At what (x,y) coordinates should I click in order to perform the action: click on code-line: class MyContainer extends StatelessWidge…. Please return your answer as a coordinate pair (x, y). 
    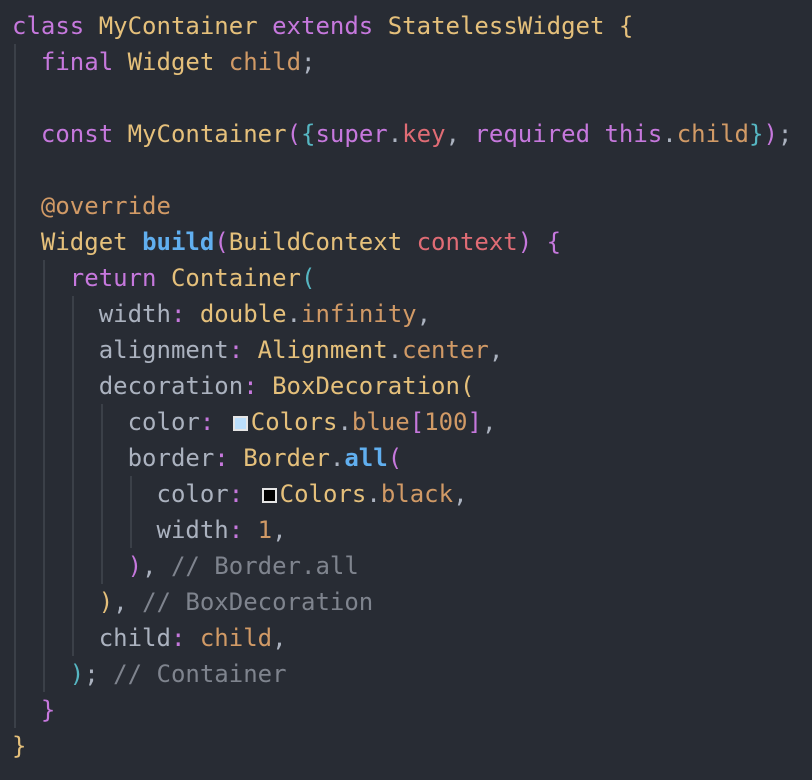
    Looking at the image, I should click on (402, 26).